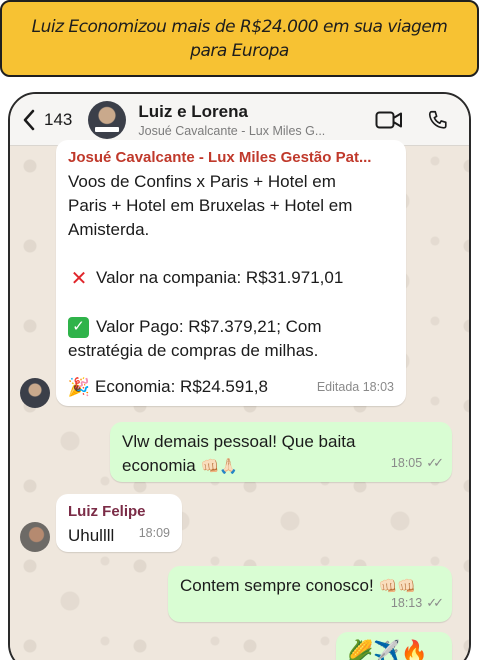  What do you see at coordinates (154, 533) in the screenshot?
I see `message-time: 18:09` at bounding box center [154, 533].